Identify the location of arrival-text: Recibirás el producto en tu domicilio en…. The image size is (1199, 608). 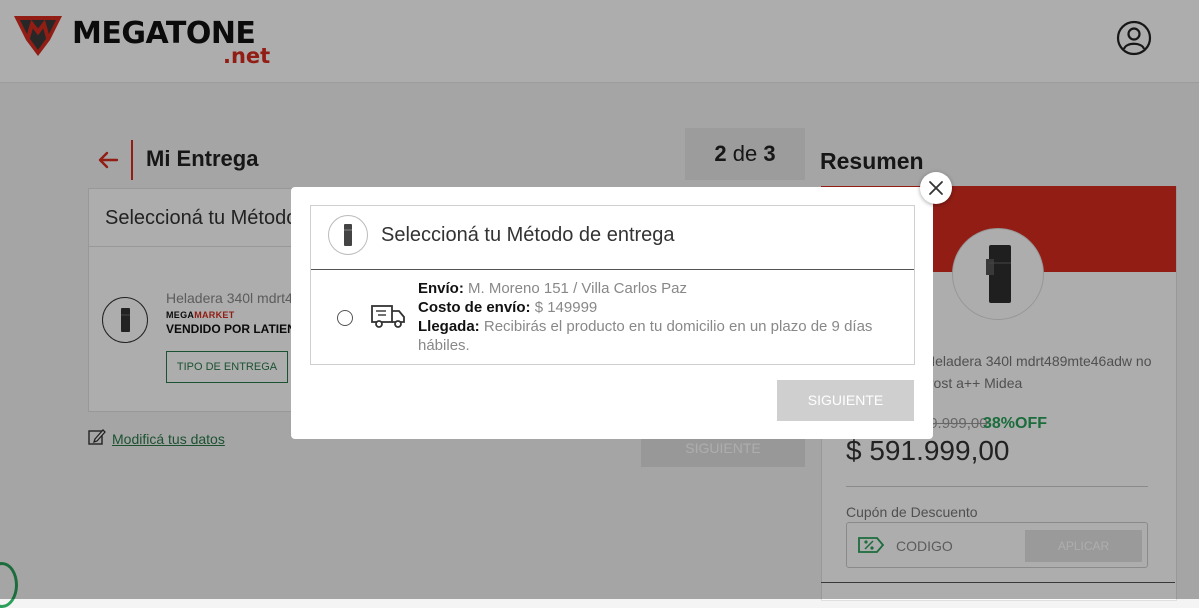
(645, 336).